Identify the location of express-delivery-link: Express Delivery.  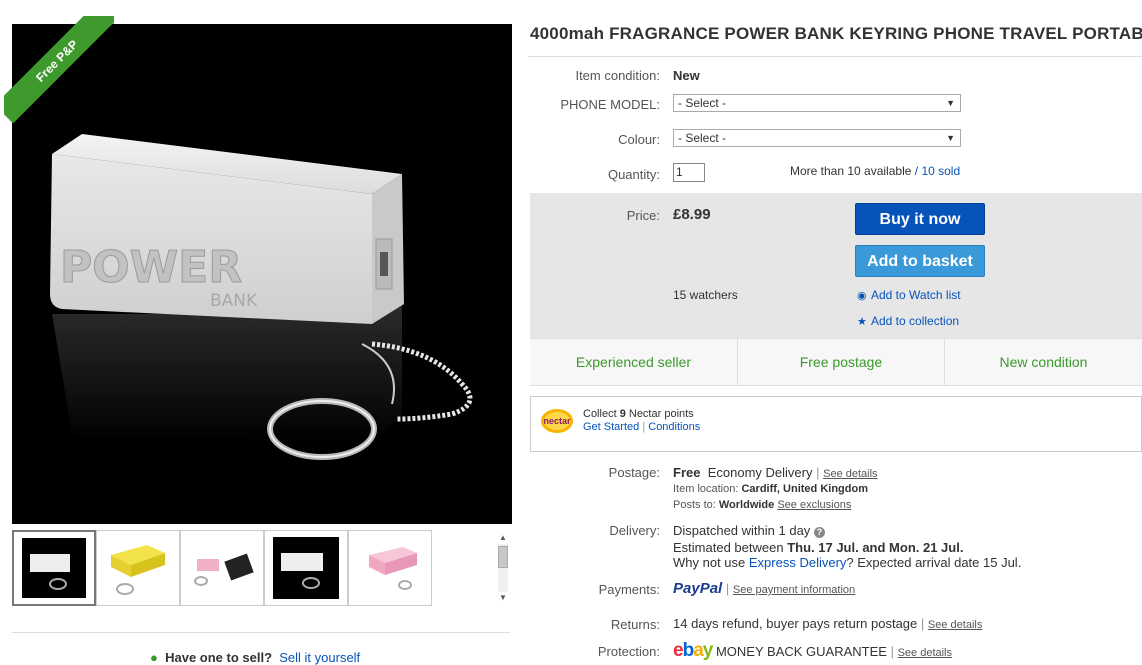
(798, 562).